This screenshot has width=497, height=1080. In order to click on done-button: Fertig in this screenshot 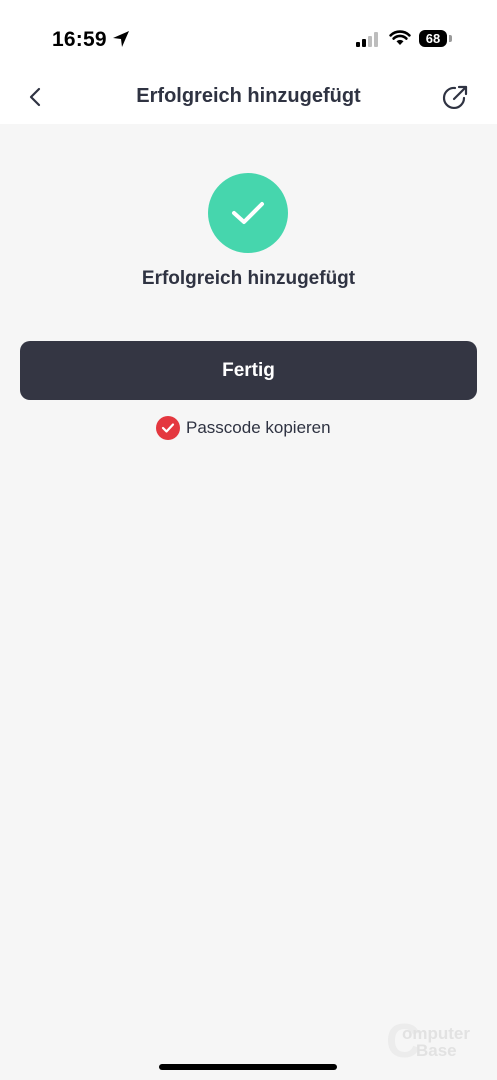, I will do `click(248, 370)`.